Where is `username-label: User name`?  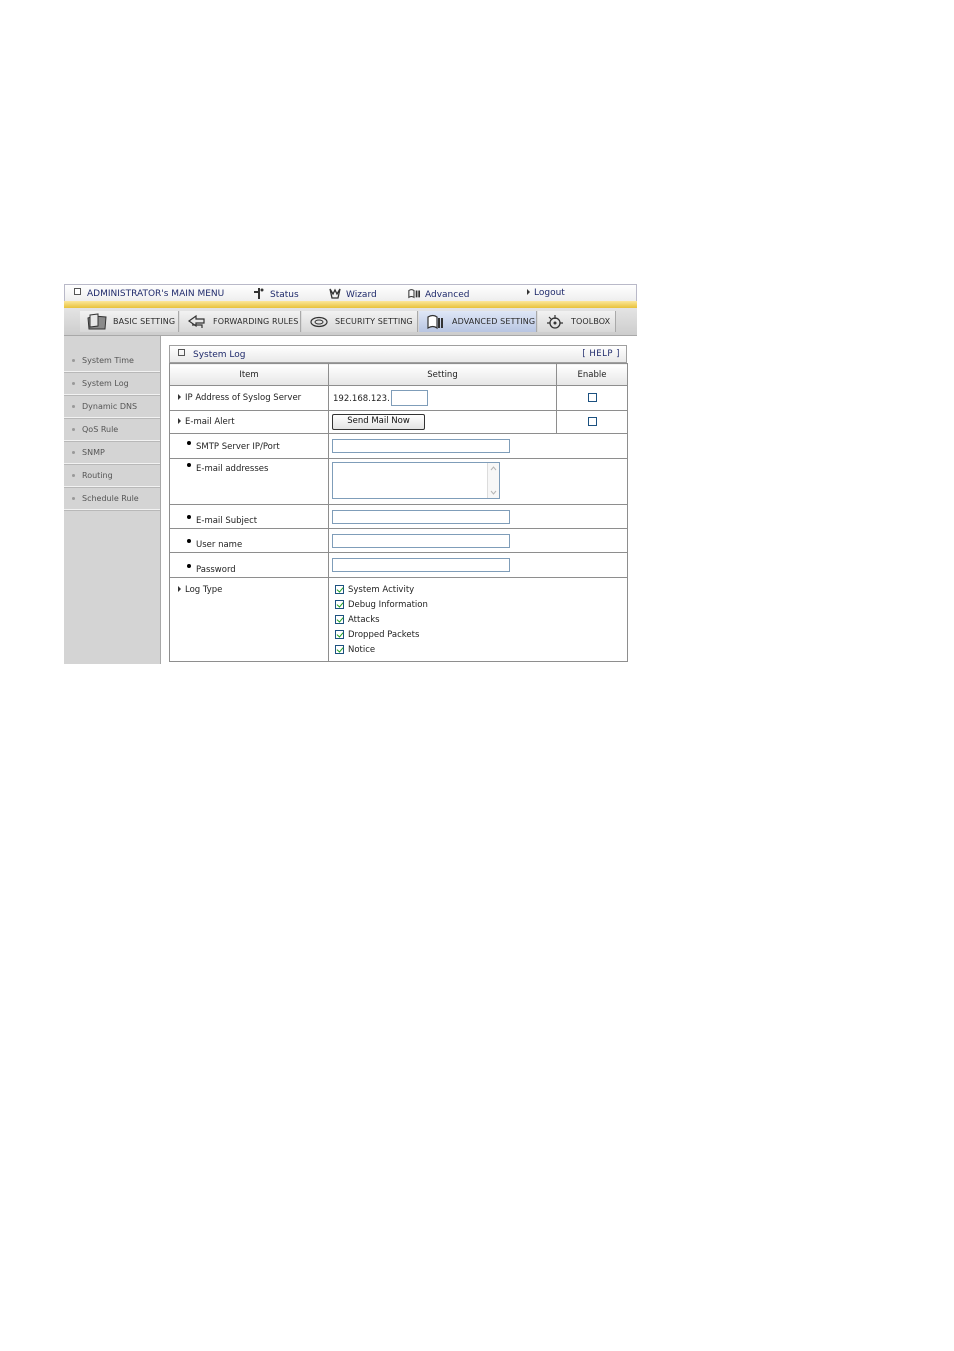 username-label: User name is located at coordinates (219, 545).